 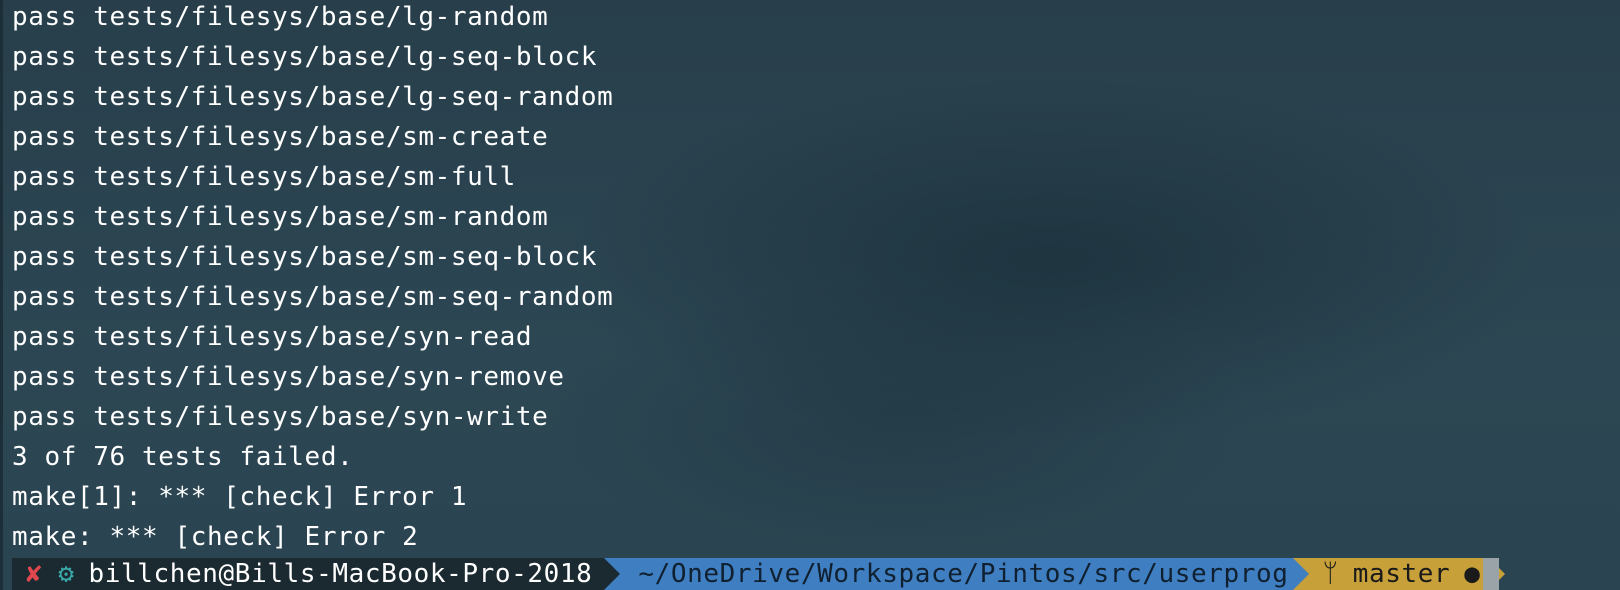 I want to click on prompt-context-segment: ✘ ⚙ billchen@Bills-MacBook-Pro-2018, so click(x=308, y=574).